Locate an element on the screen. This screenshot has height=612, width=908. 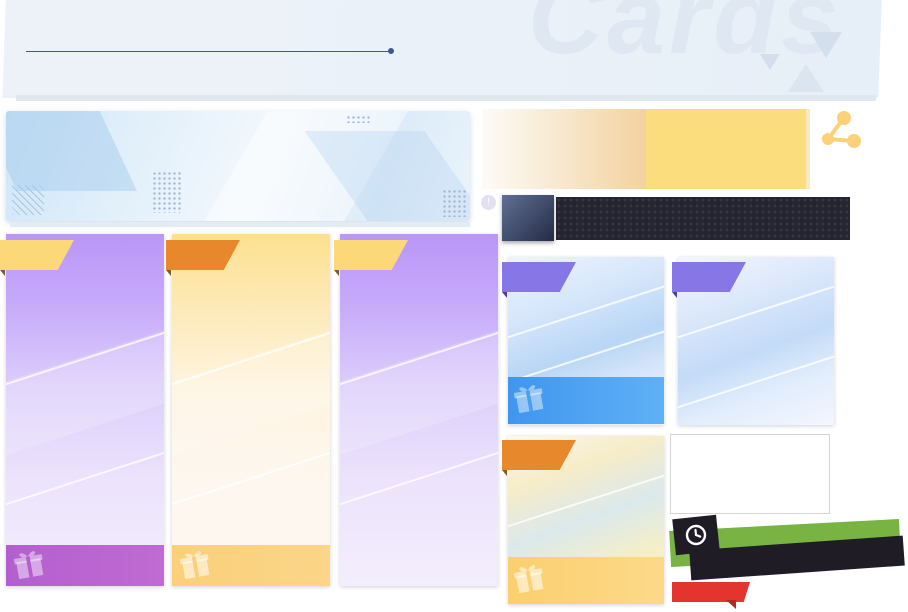
dark-bar-strip is located at coordinates (703, 218).